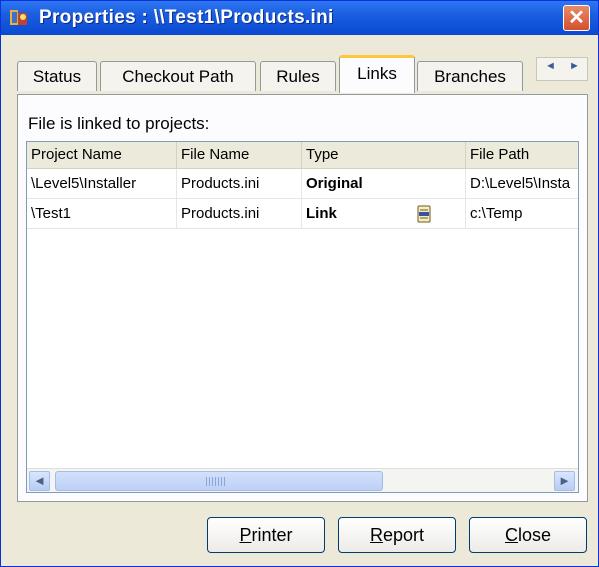  I want to click on printer-button: Printer, so click(266, 535).